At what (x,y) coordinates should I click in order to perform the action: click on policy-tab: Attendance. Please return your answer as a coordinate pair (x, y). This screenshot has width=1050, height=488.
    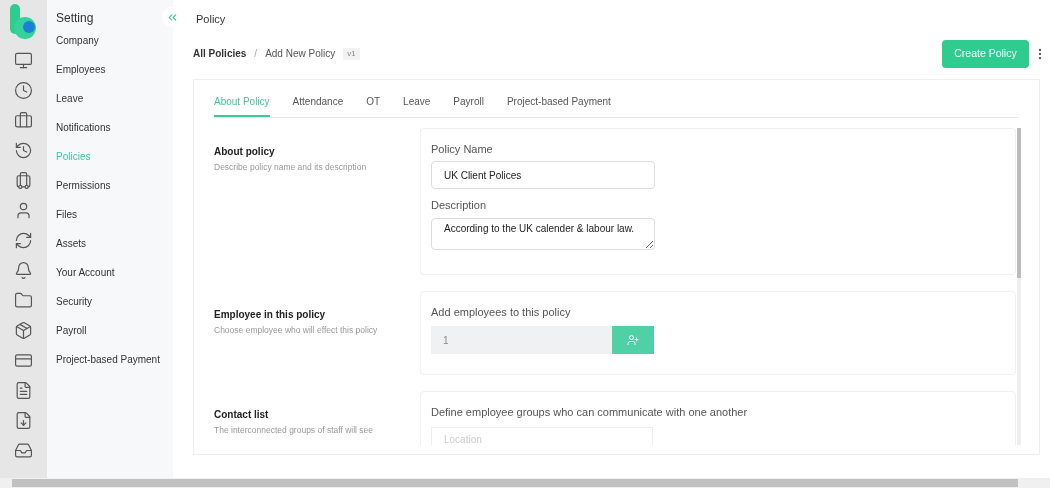
    Looking at the image, I should click on (318, 105).